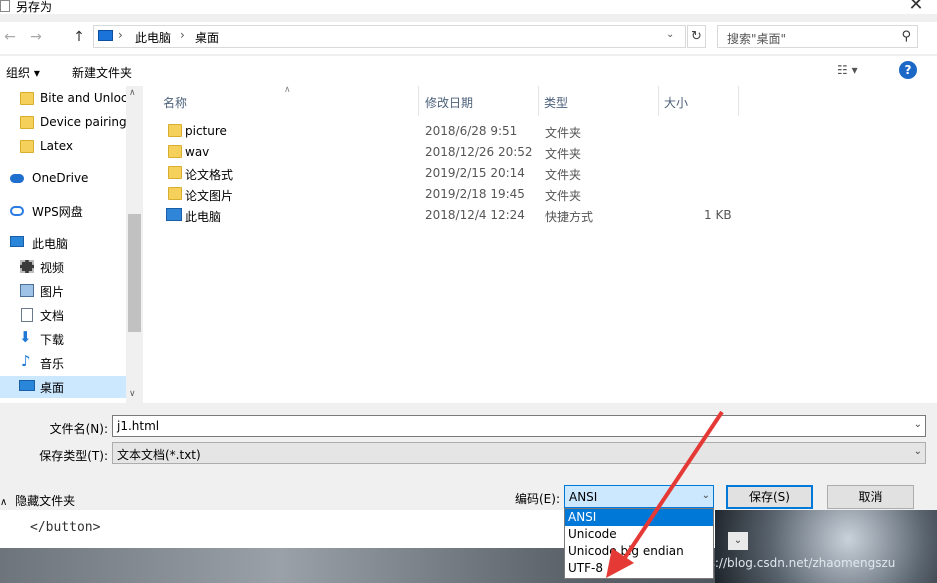 The image size is (937, 583). Describe the element at coordinates (50, 244) in the screenshot. I see `sidebar-item-label: 此电脑` at that location.